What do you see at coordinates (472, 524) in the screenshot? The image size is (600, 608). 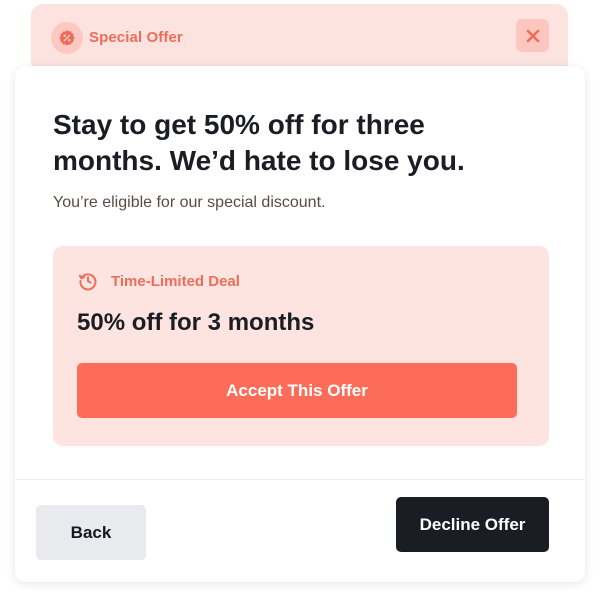 I see `decline-offer-button: Decline Offer` at bounding box center [472, 524].